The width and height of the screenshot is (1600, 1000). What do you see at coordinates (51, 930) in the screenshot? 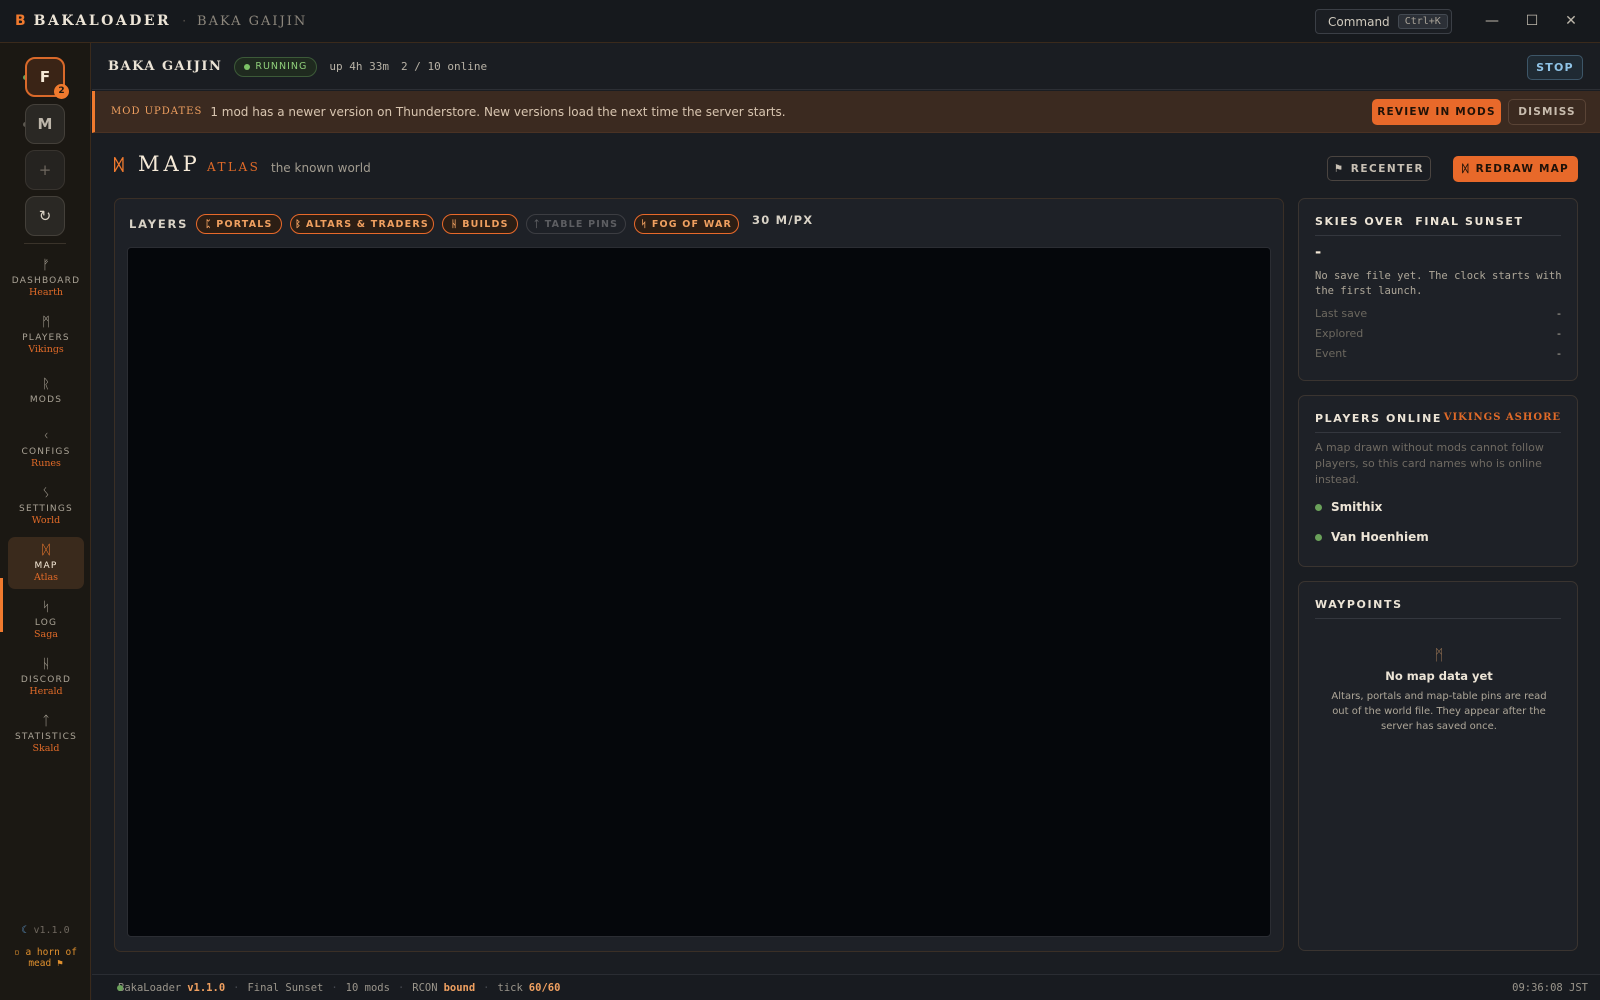
I see `version-text: v1.1.0` at bounding box center [51, 930].